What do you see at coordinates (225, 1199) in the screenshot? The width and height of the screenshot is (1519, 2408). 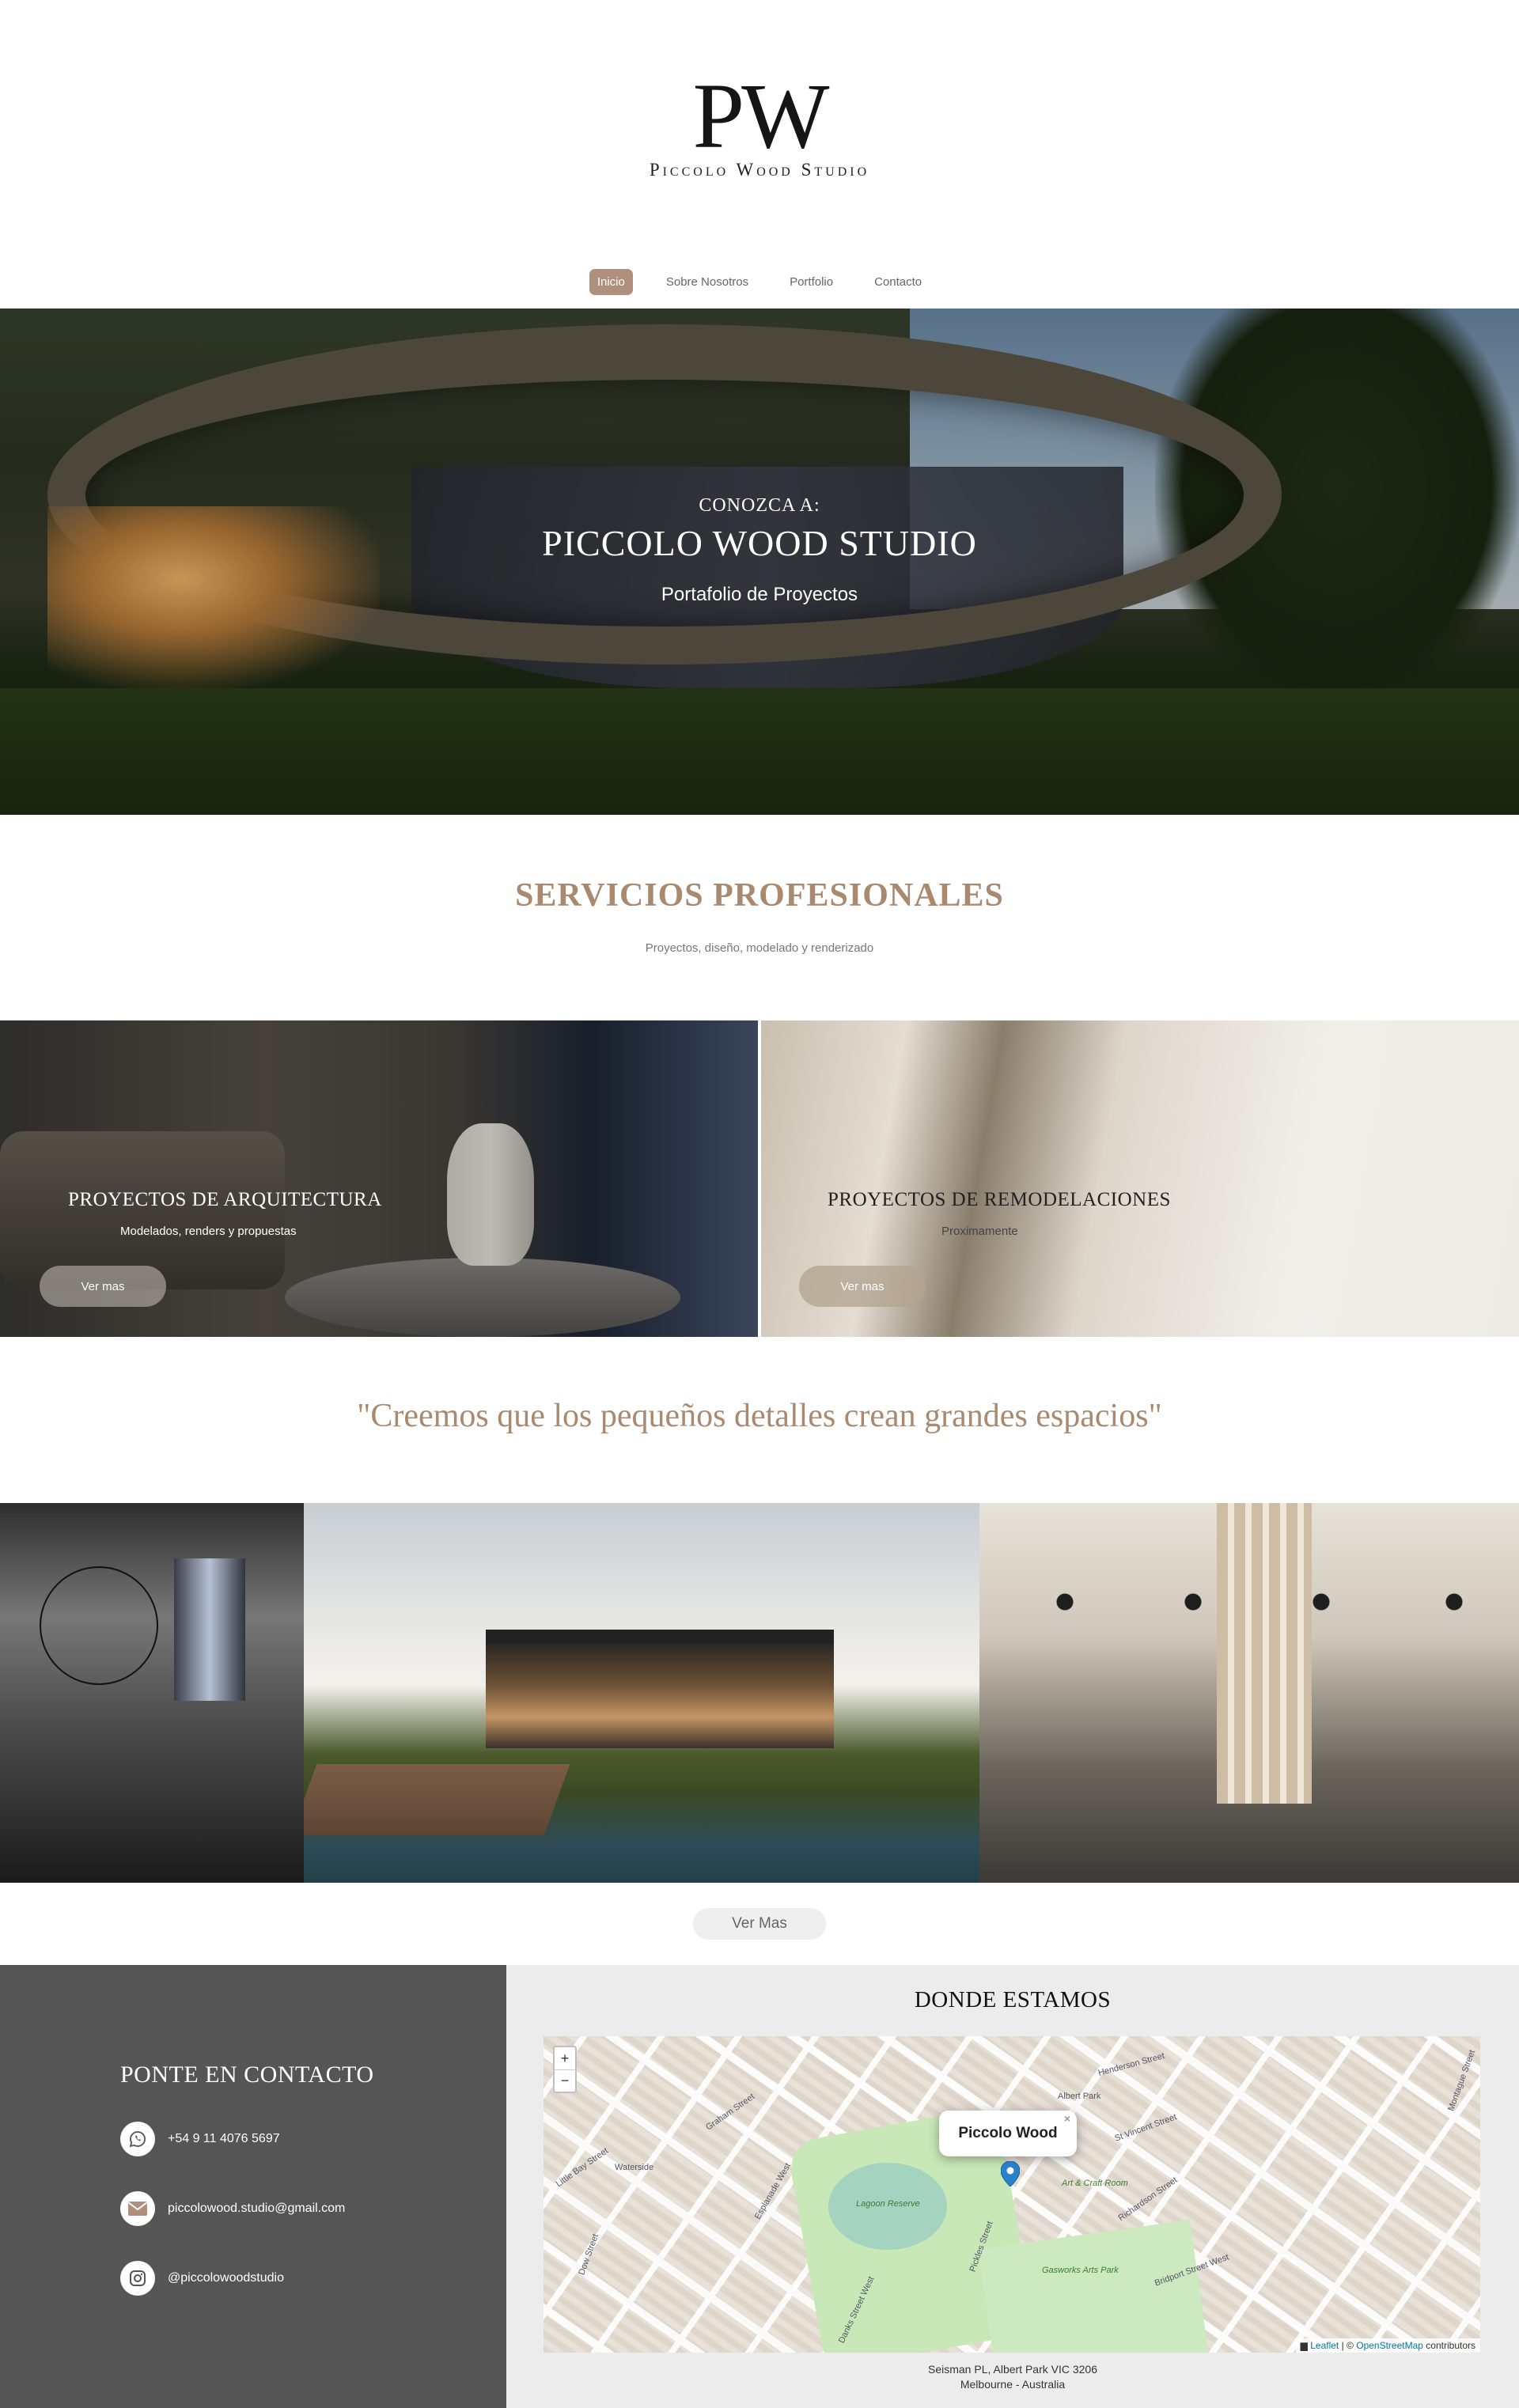 I see `card-title: PROYECTOS DE ARQUITECTURA` at bounding box center [225, 1199].